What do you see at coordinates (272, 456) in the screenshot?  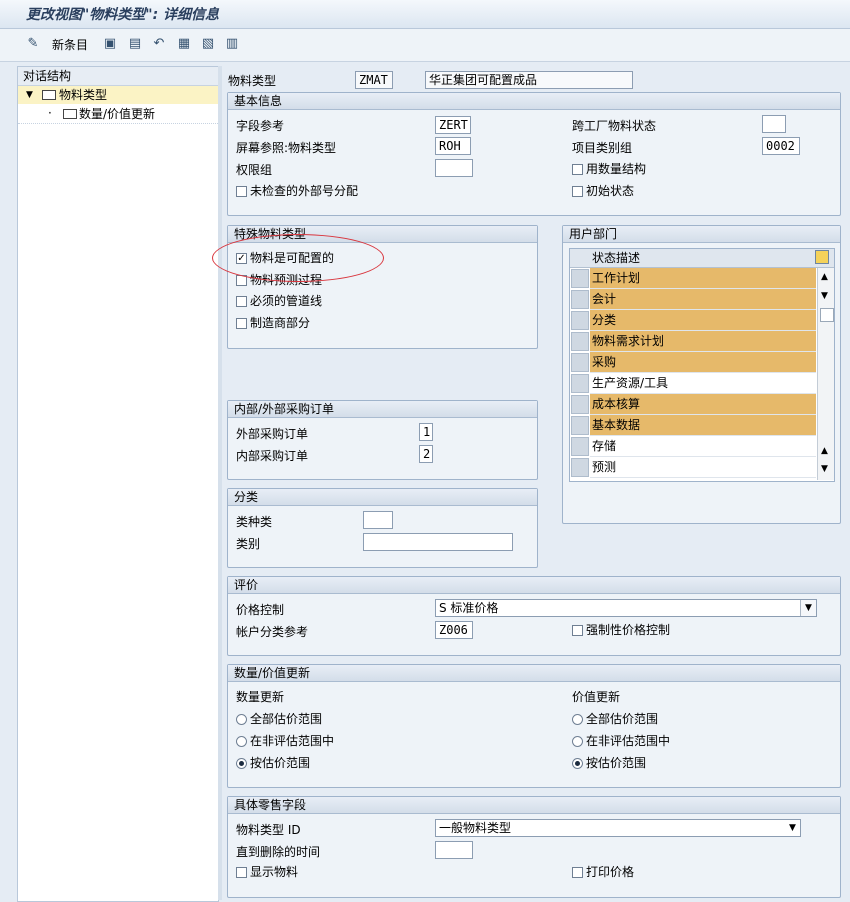 I see `internal-po-label: 内部采购订单` at bounding box center [272, 456].